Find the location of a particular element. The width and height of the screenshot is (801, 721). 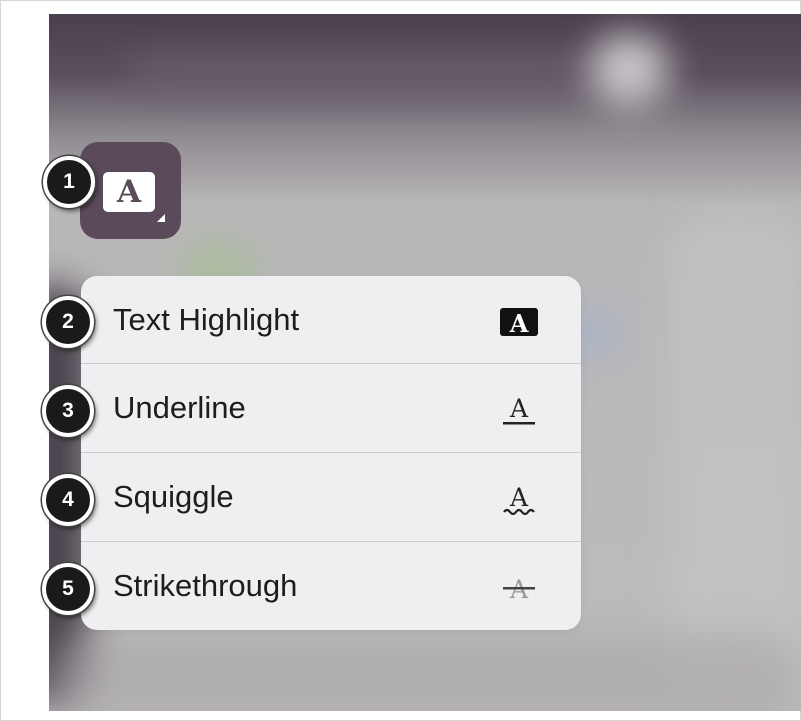

menu-item-label: Squiggle is located at coordinates (173, 496).